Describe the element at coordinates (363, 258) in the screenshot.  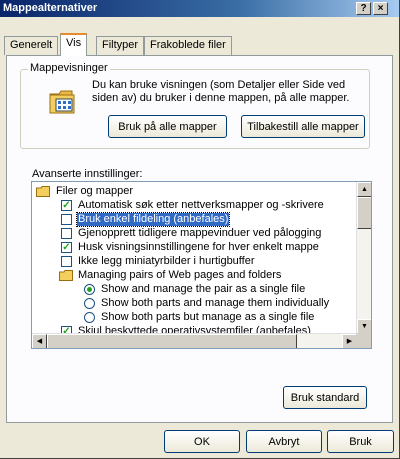
I see `vertical-scrollbar: ▲ ▼` at that location.